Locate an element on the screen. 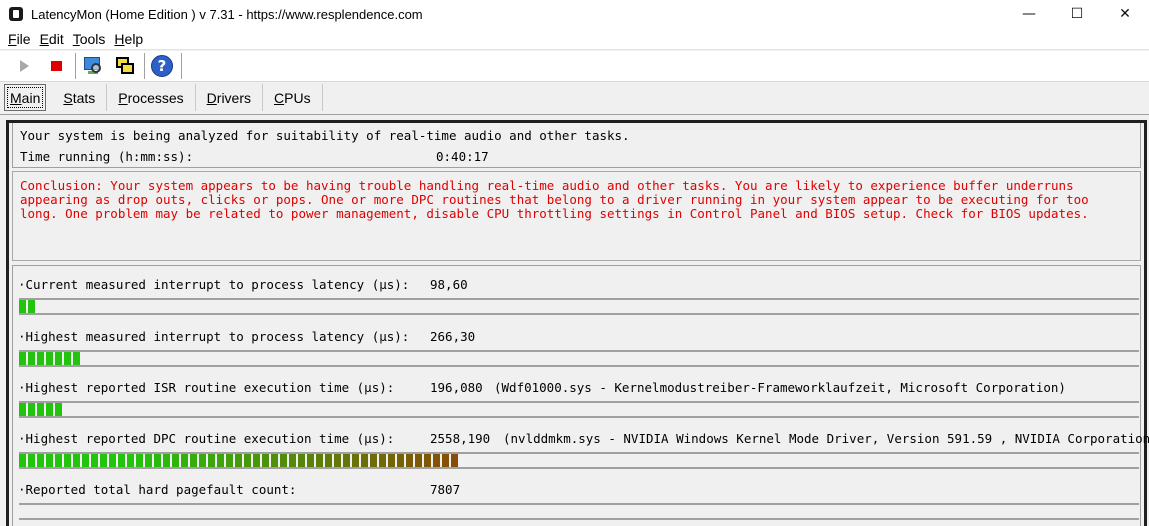 The image size is (1149, 526). menu-file-key: F is located at coordinates (12, 38).